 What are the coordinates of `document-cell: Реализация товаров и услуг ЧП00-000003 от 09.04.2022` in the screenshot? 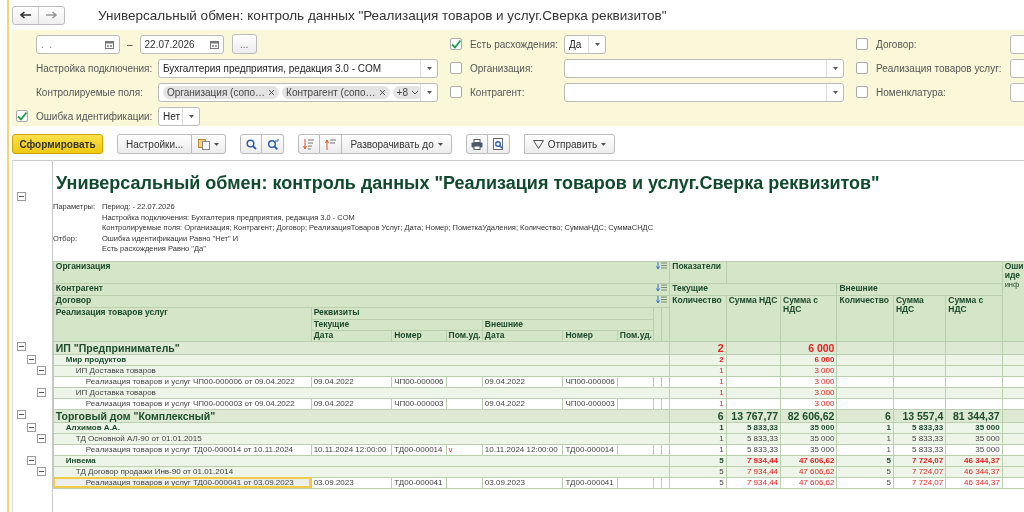 It's located at (182, 403).